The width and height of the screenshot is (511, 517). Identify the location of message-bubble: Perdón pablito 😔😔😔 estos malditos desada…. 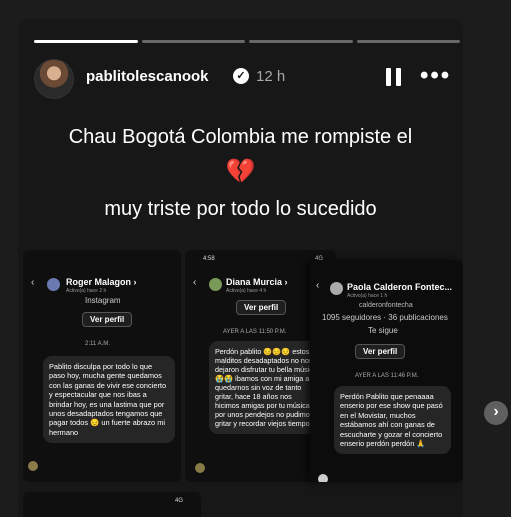
(266, 387).